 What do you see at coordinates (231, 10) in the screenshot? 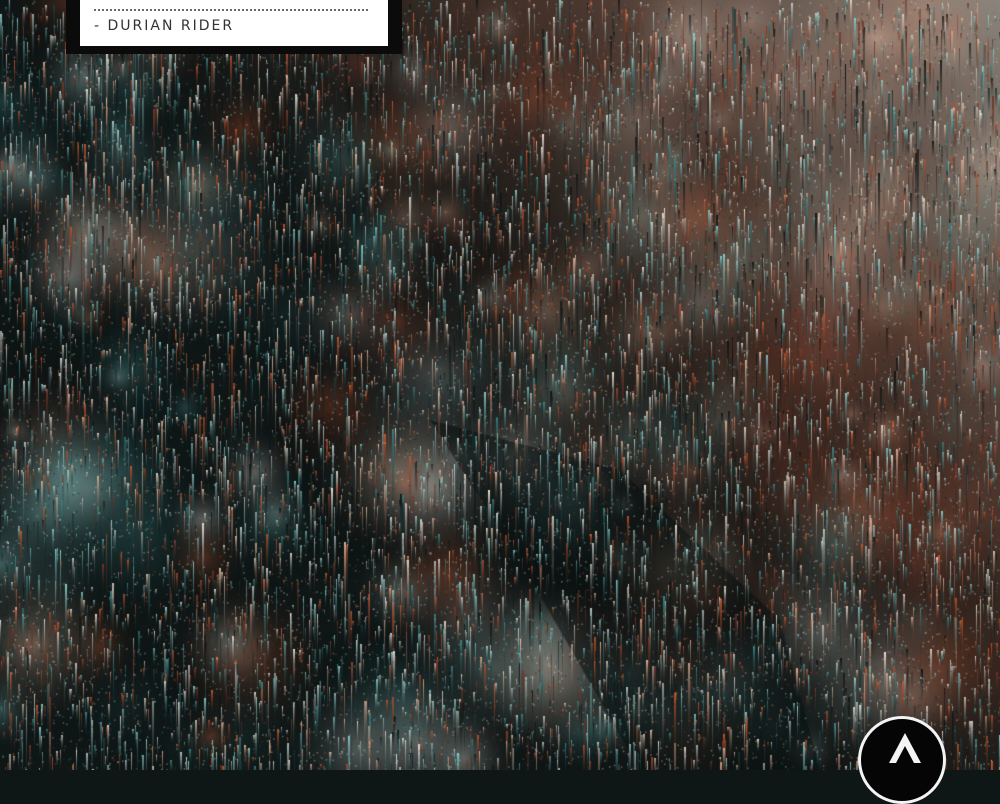
I see `quote-divider` at bounding box center [231, 10].